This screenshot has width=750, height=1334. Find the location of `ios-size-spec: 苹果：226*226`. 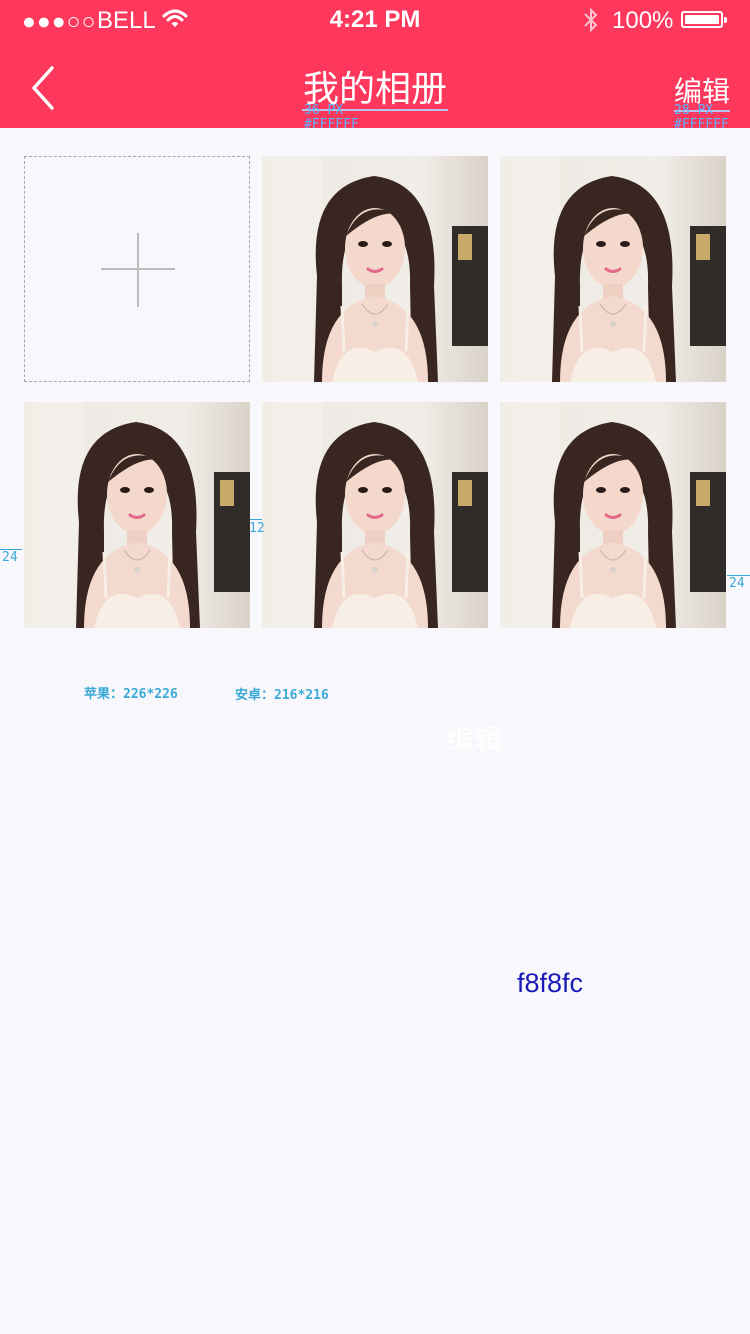

ios-size-spec: 苹果：226*226 is located at coordinates (131, 694).